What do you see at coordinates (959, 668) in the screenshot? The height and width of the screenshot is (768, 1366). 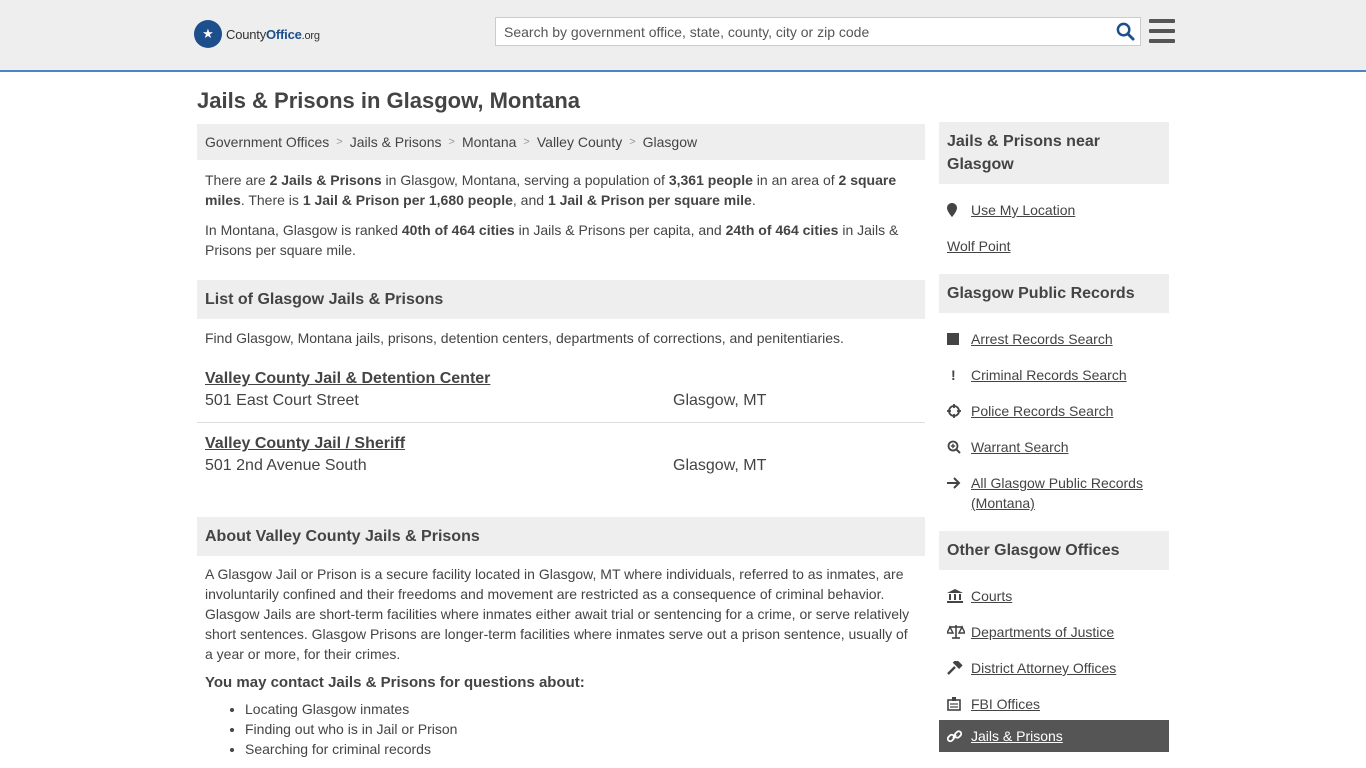 I see `gavel-icon` at bounding box center [959, 668].